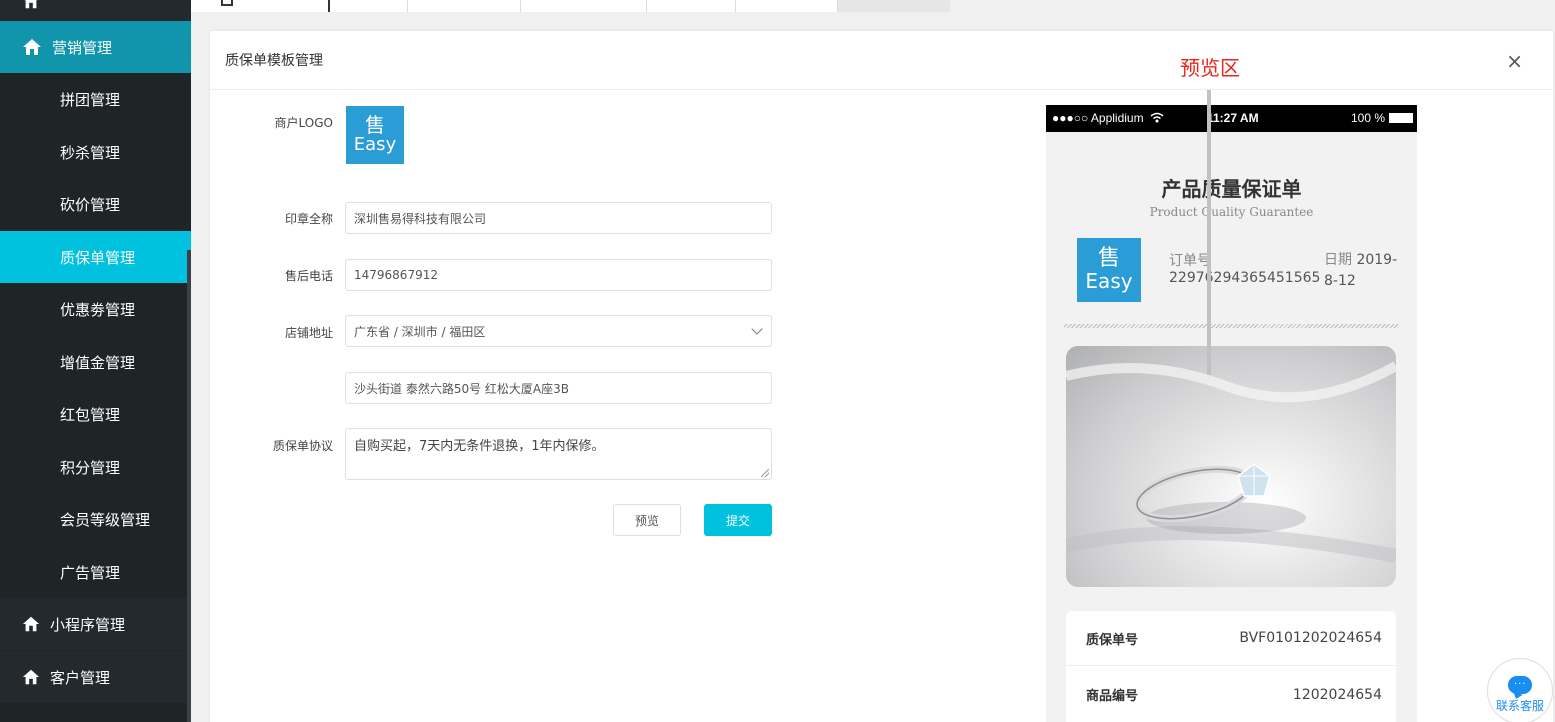 This screenshot has width=1555, height=722. Describe the element at coordinates (1245, 278) in the screenshot. I see `order-number-value: 22976294365451565` at that location.